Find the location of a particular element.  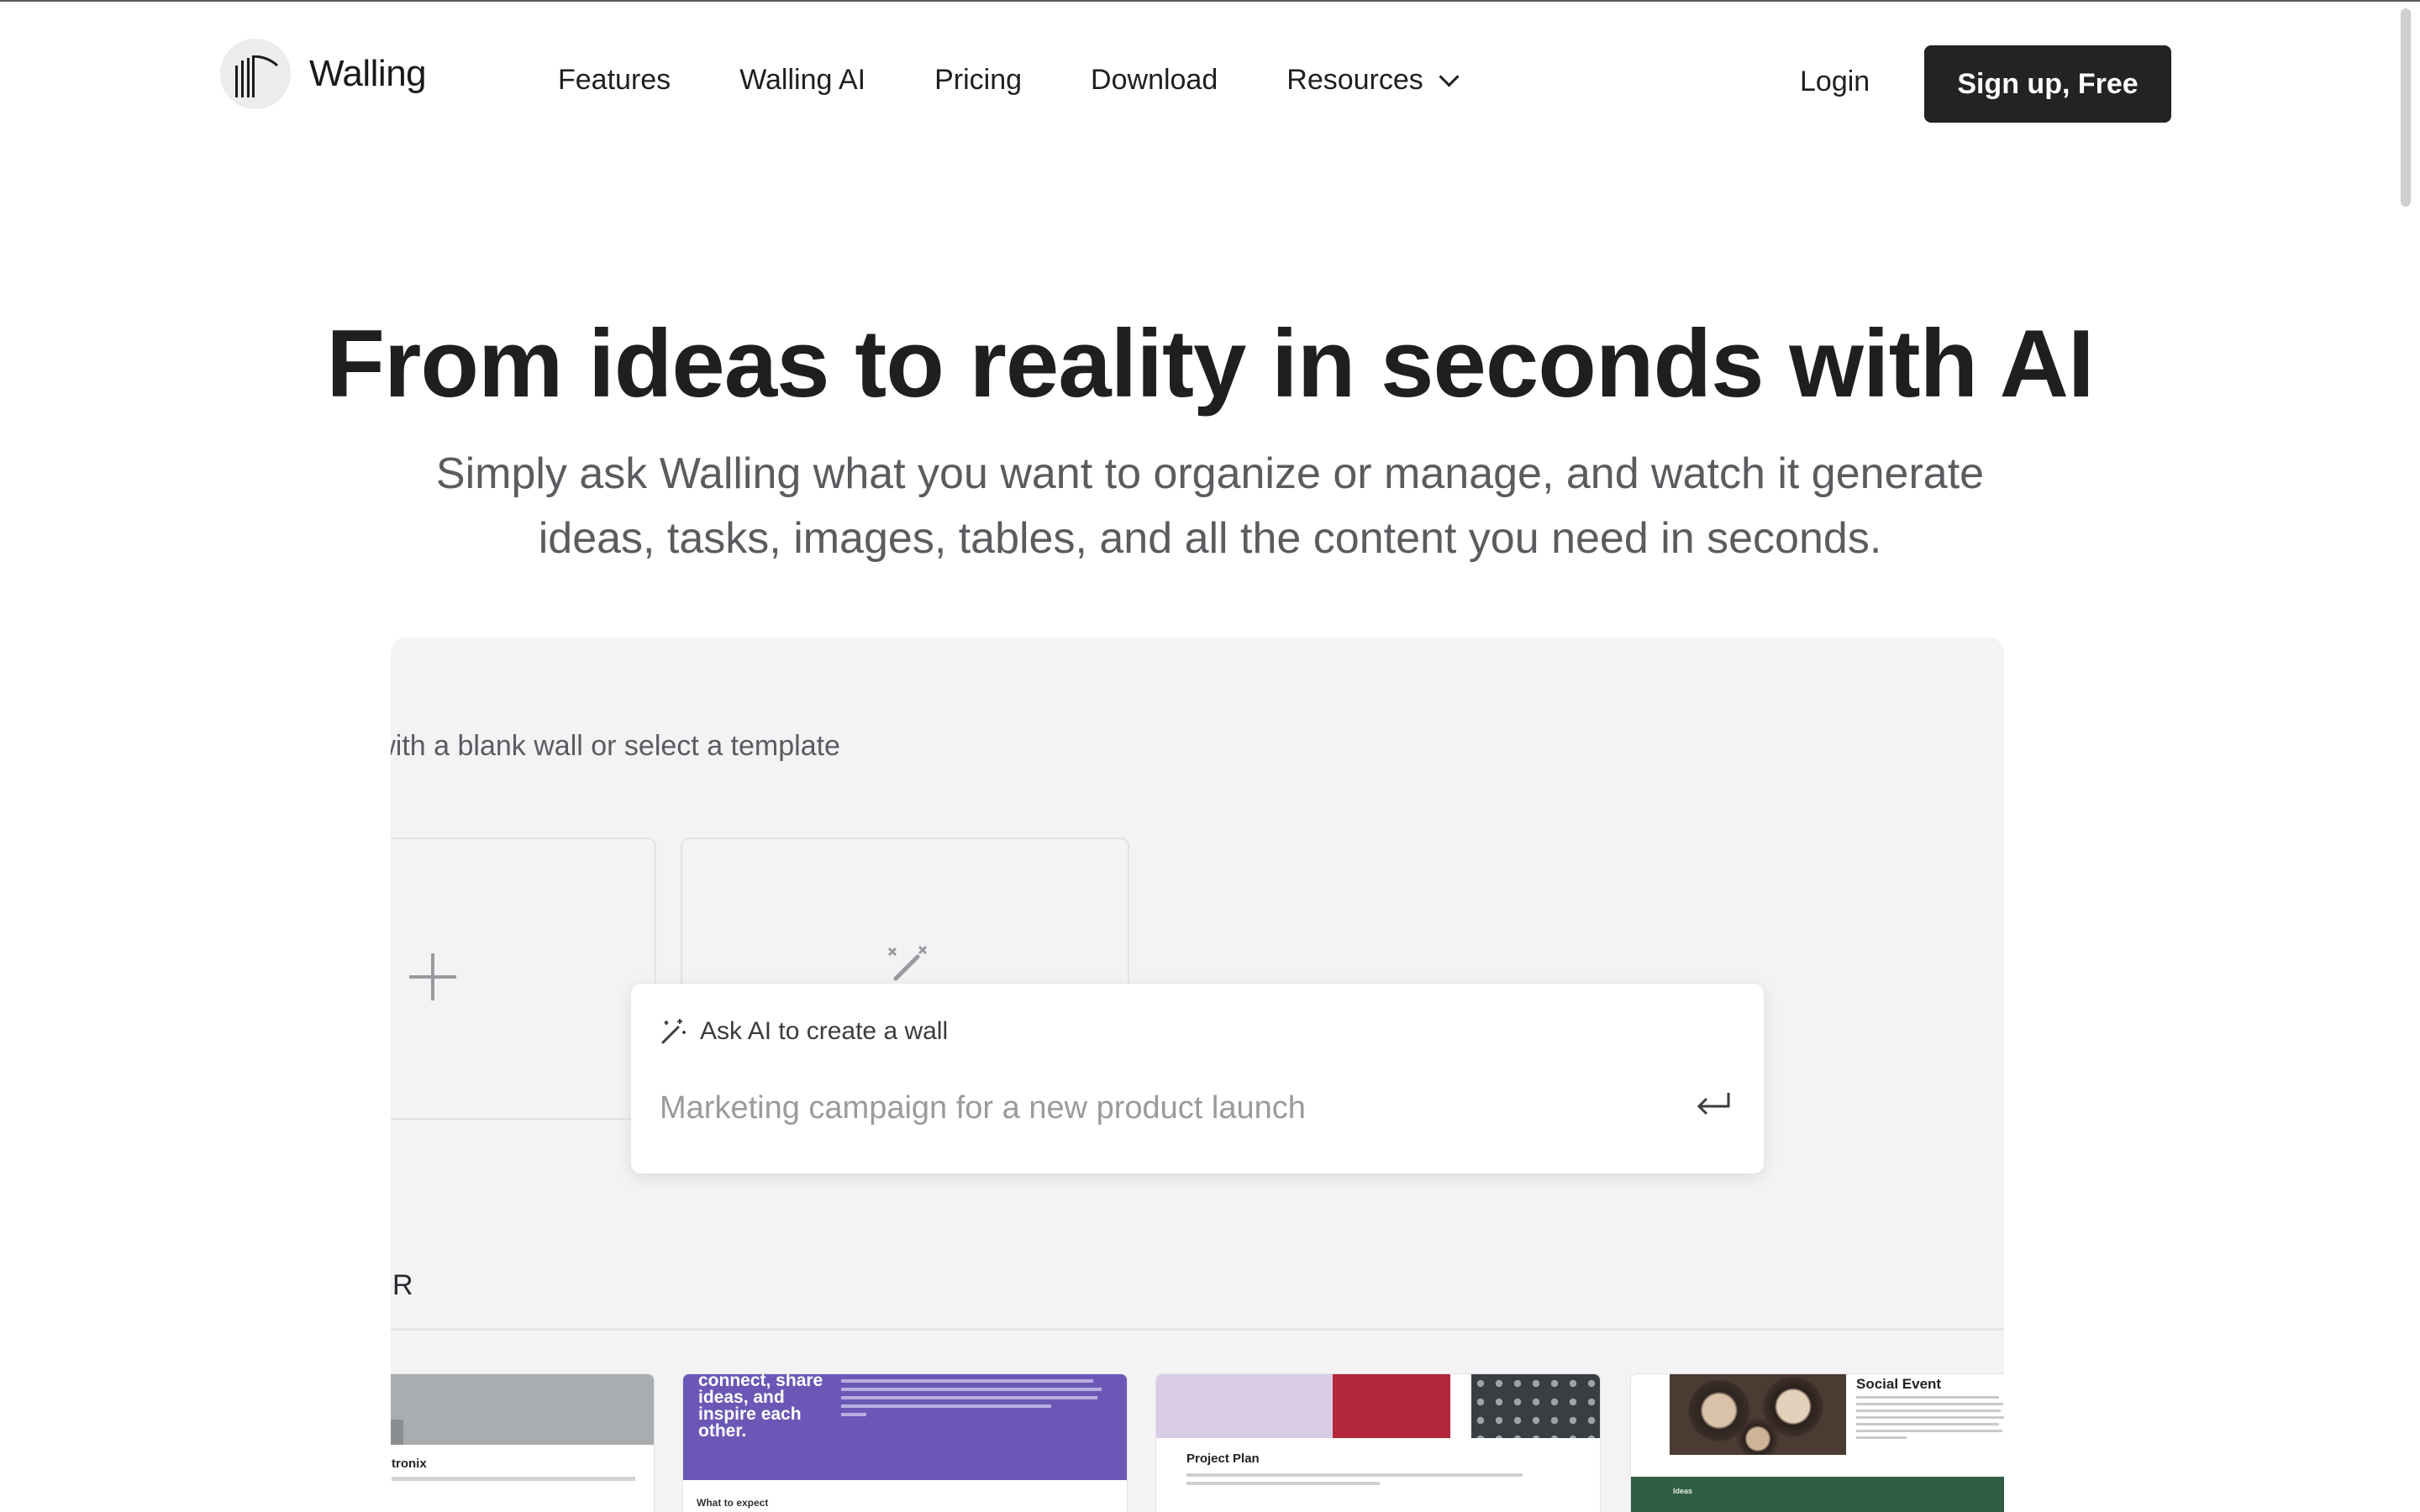

template-card-4-footer: Ideas is located at coordinates (1683, 1491).